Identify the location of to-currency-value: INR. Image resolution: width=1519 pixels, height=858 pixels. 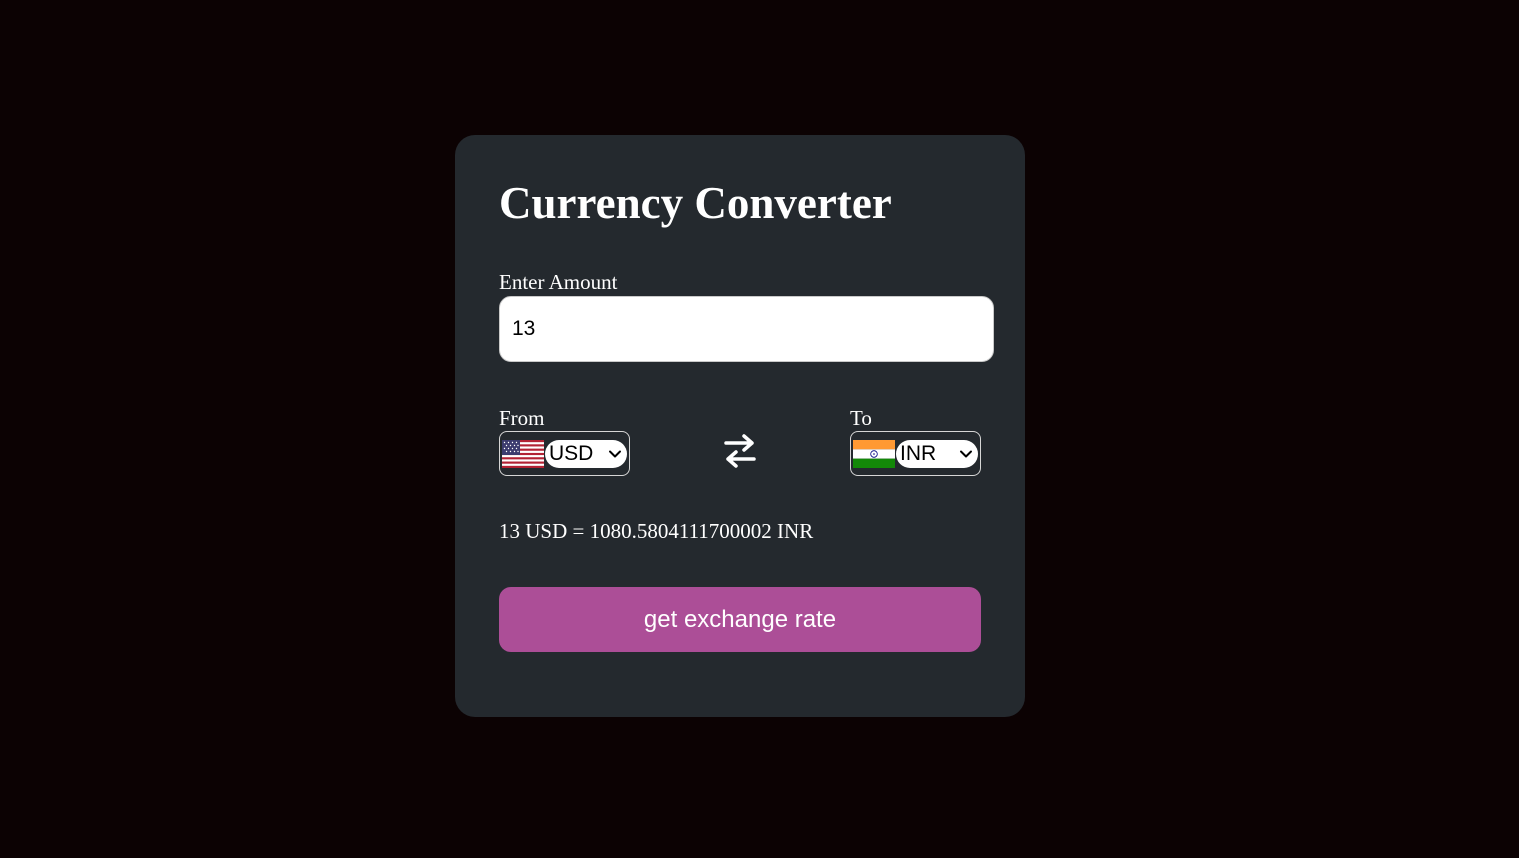
(918, 453).